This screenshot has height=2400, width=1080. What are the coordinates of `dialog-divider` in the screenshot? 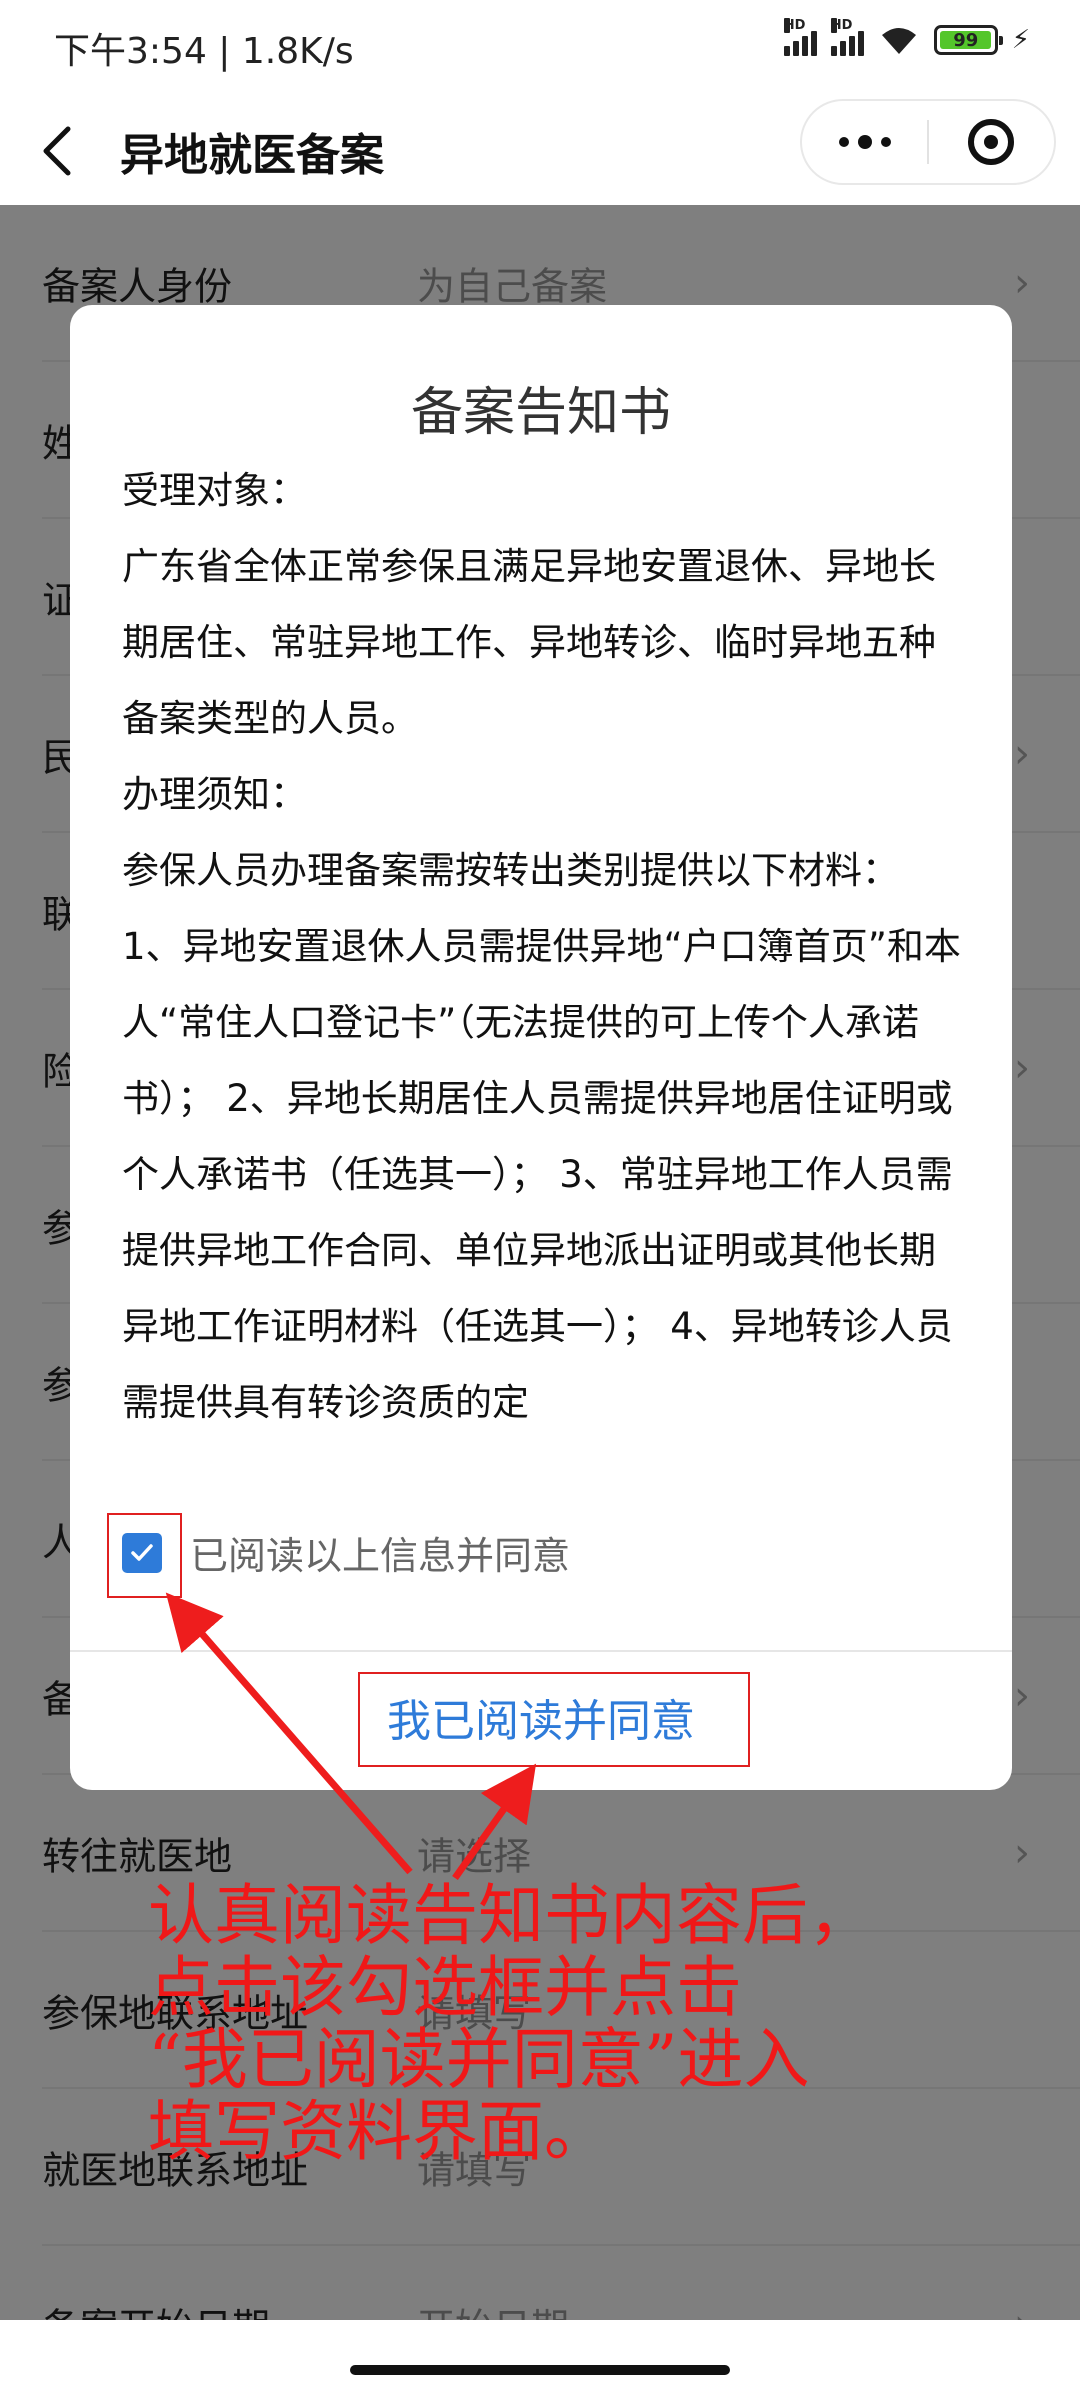 It's located at (541, 1651).